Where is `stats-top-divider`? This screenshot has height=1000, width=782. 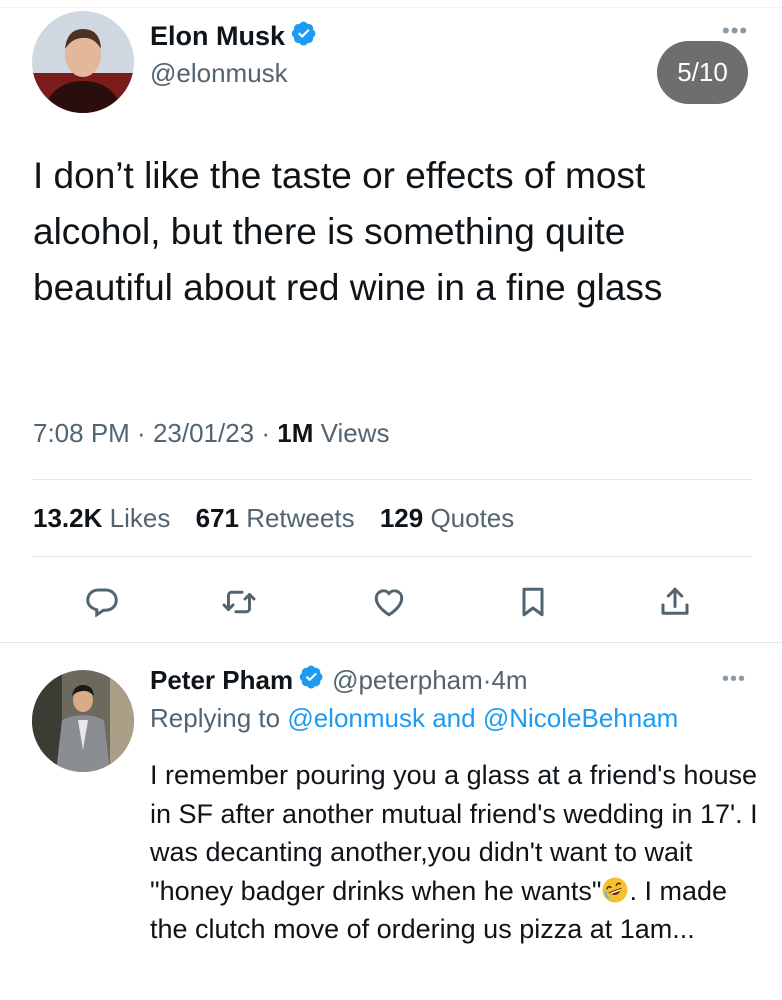
stats-top-divider is located at coordinates (392, 479).